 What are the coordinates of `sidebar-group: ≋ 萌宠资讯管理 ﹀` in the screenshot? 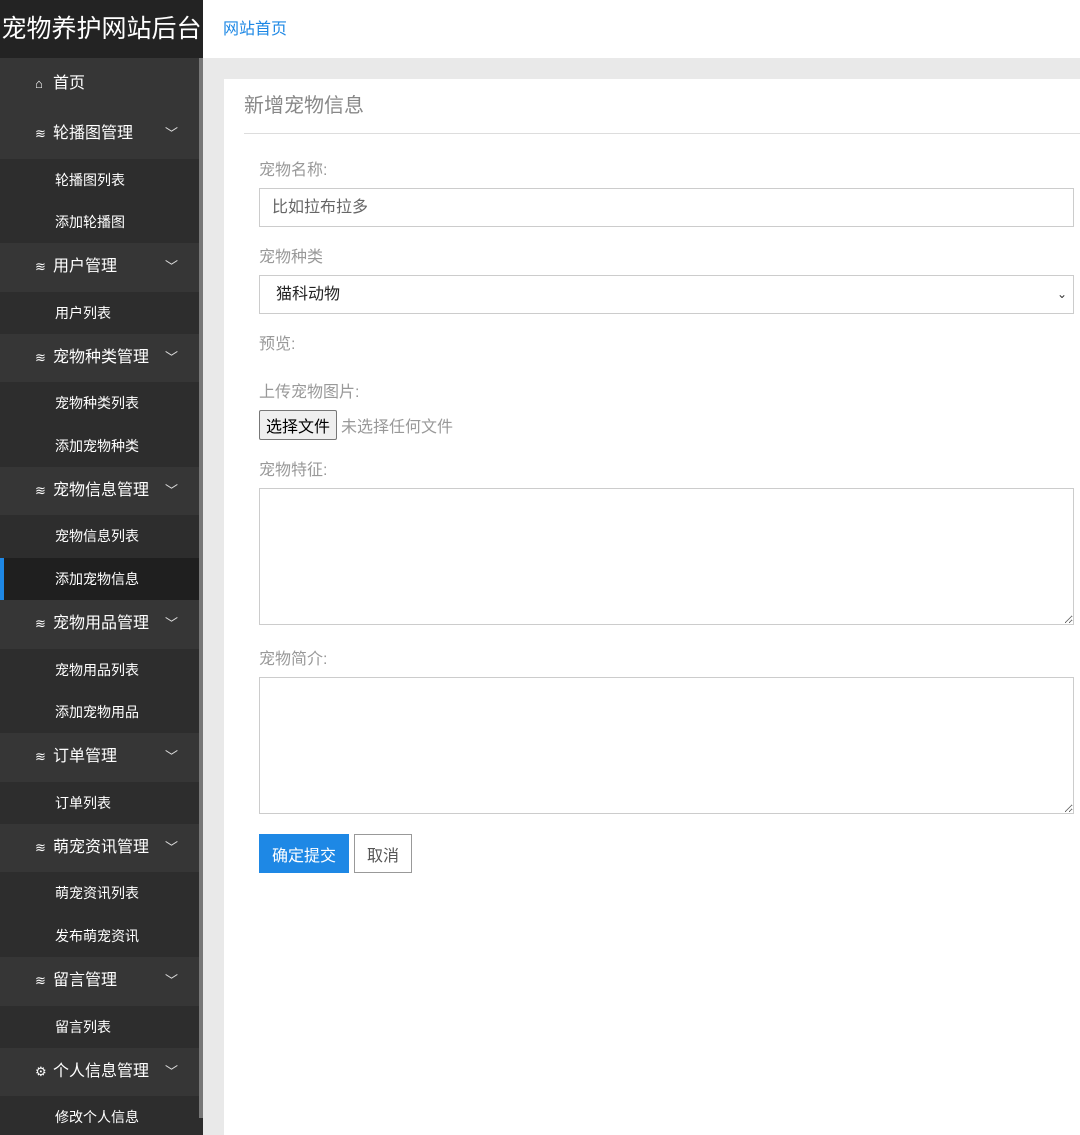 It's located at (101, 848).